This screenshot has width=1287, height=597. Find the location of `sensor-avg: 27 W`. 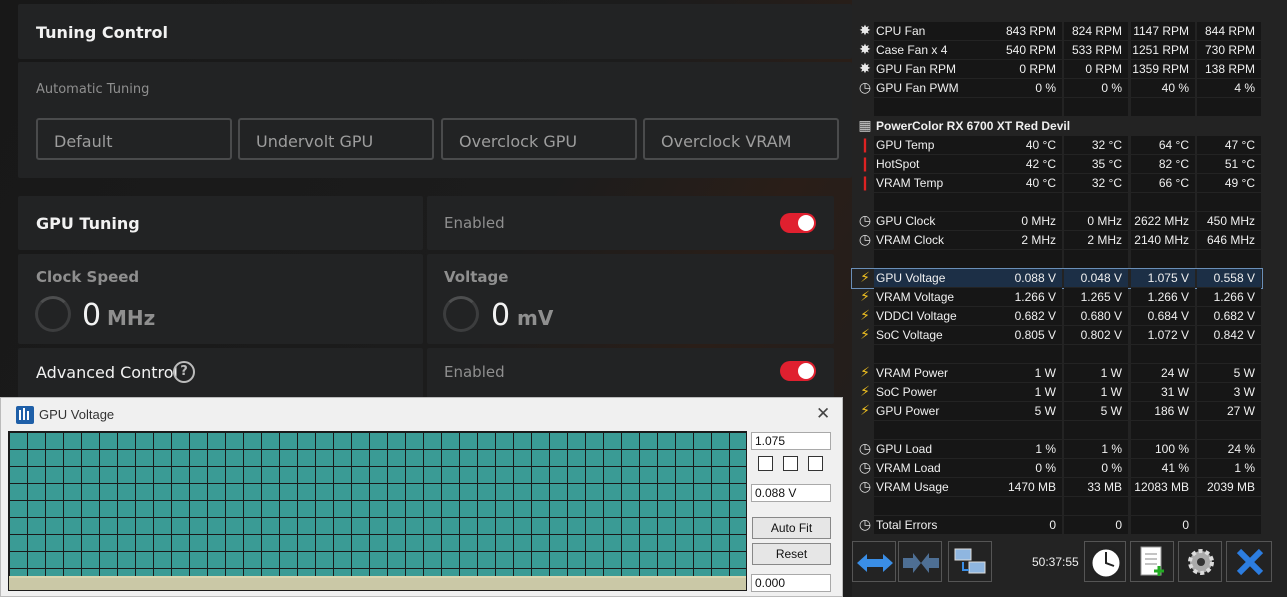

sensor-avg: 27 W is located at coordinates (1229, 411).